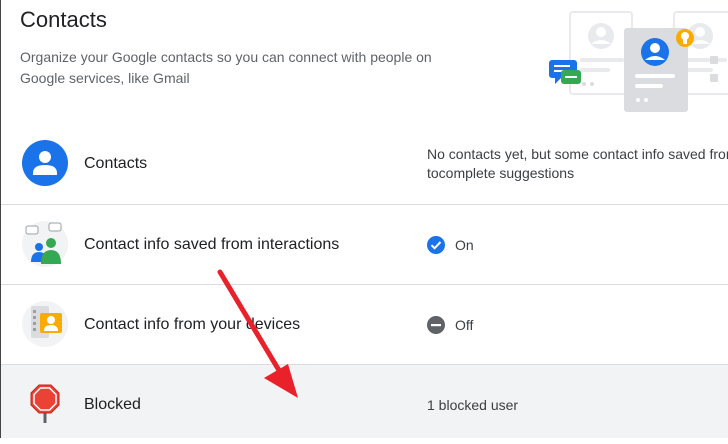 The image size is (728, 444). What do you see at coordinates (192, 324) in the screenshot?
I see `devices-label: Contact info from your devices` at bounding box center [192, 324].